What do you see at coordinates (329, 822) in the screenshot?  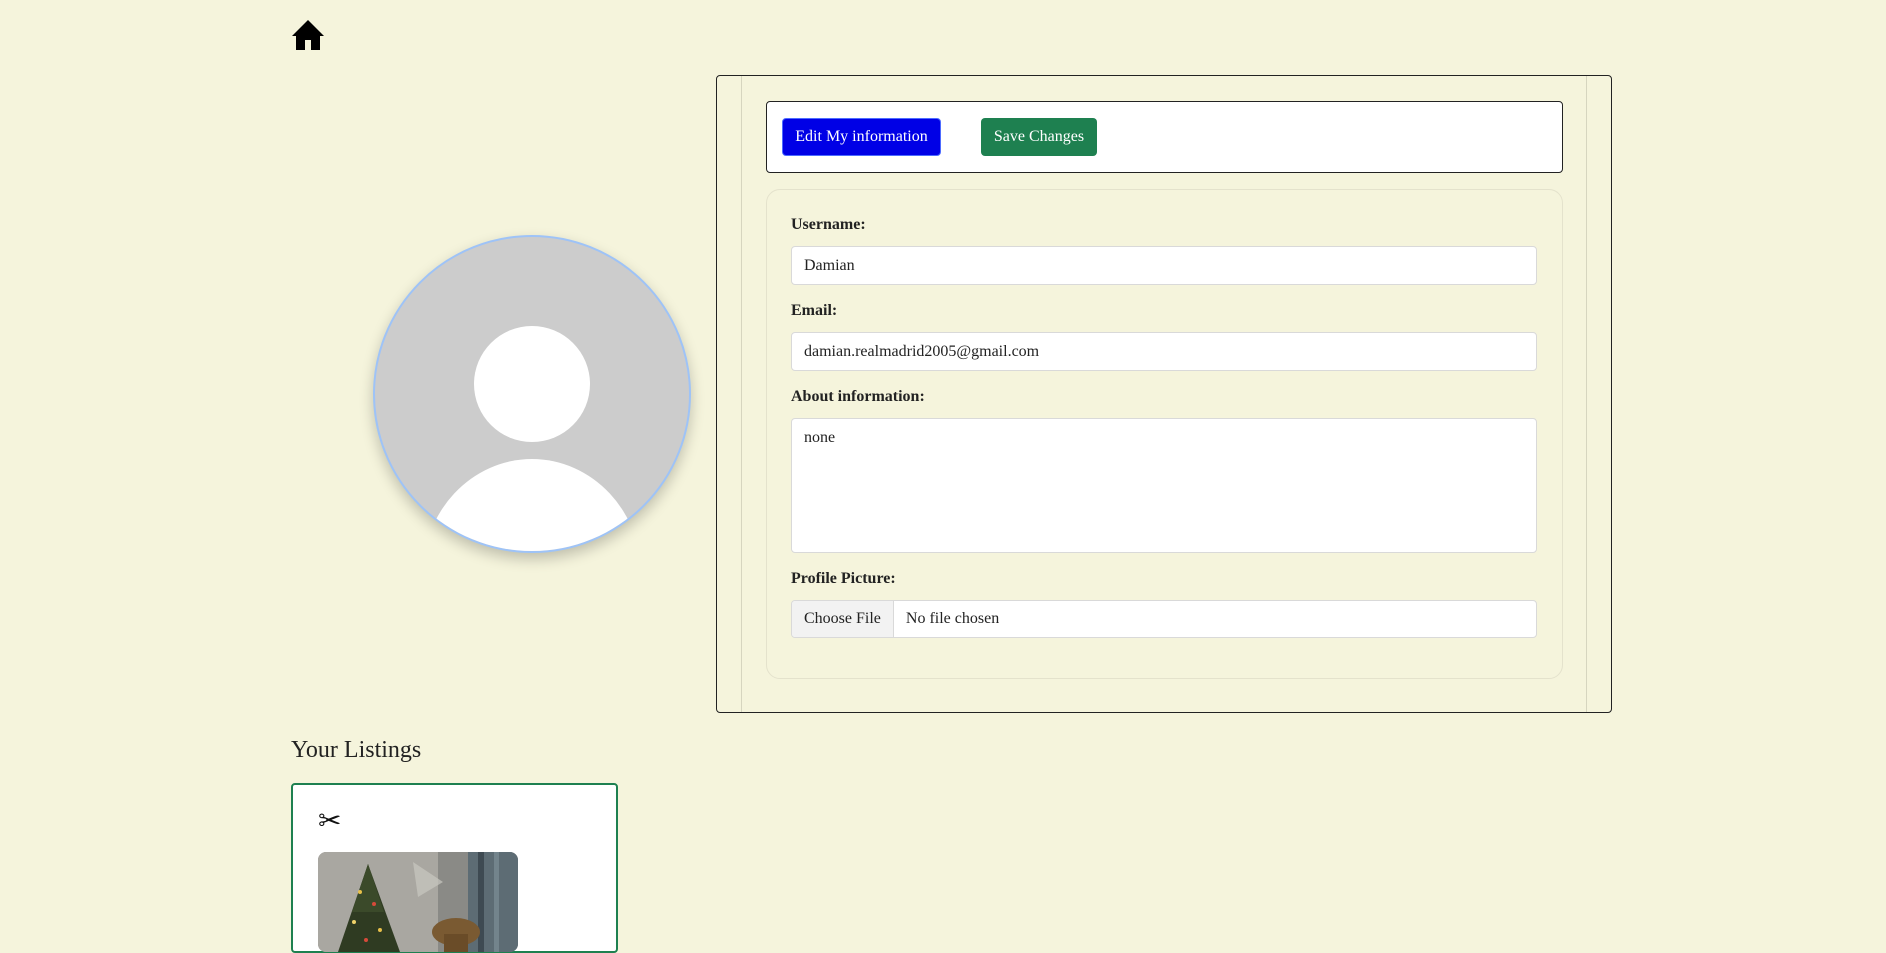 I see `scissors-icon: ✂` at bounding box center [329, 822].